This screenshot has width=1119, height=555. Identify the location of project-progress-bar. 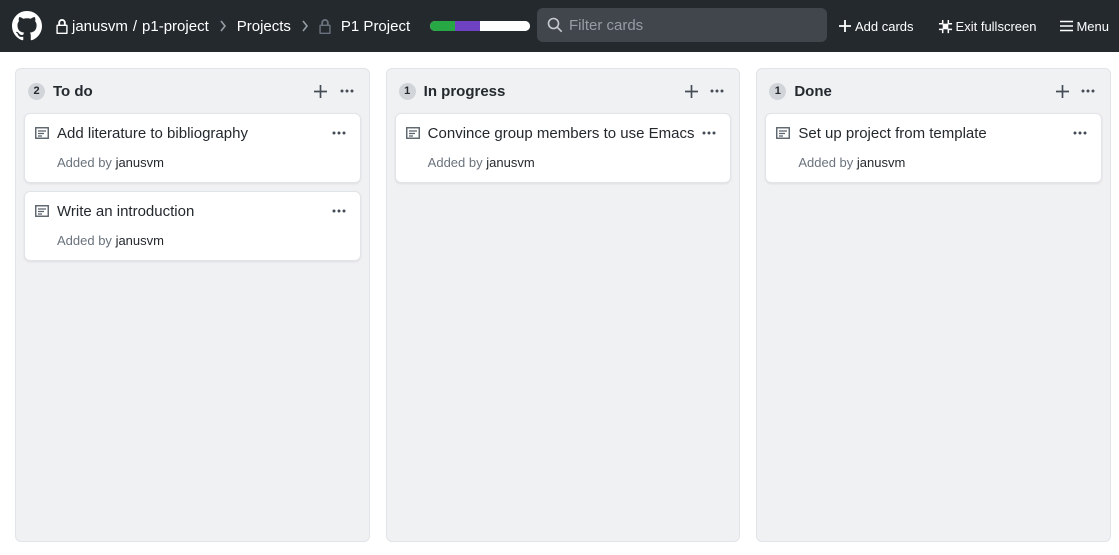
(480, 26).